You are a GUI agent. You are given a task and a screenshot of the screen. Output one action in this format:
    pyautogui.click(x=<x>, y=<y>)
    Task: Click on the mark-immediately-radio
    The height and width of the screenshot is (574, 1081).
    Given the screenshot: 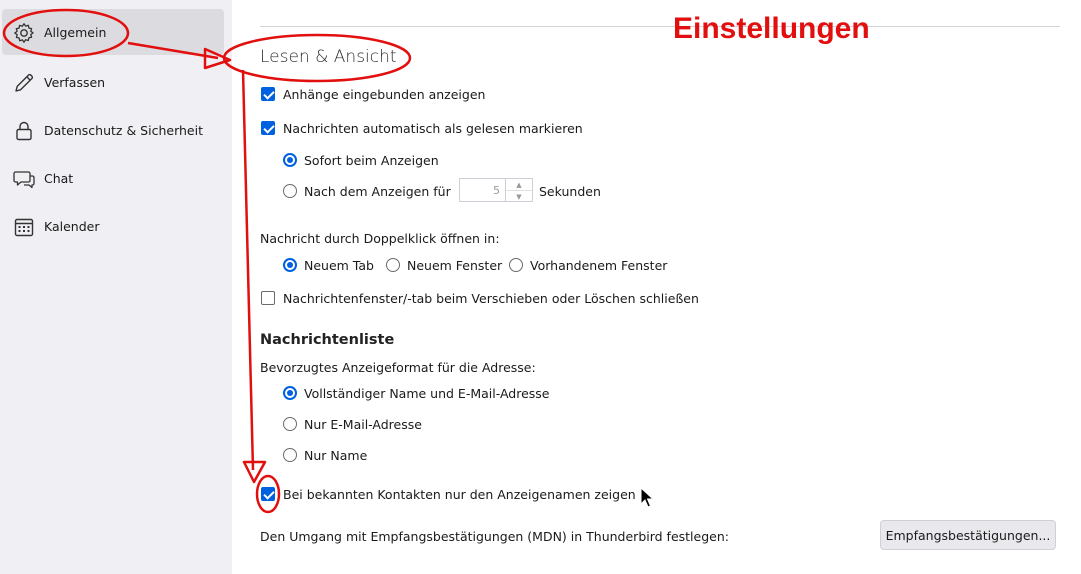 What is the action you would take?
    pyautogui.click(x=290, y=160)
    